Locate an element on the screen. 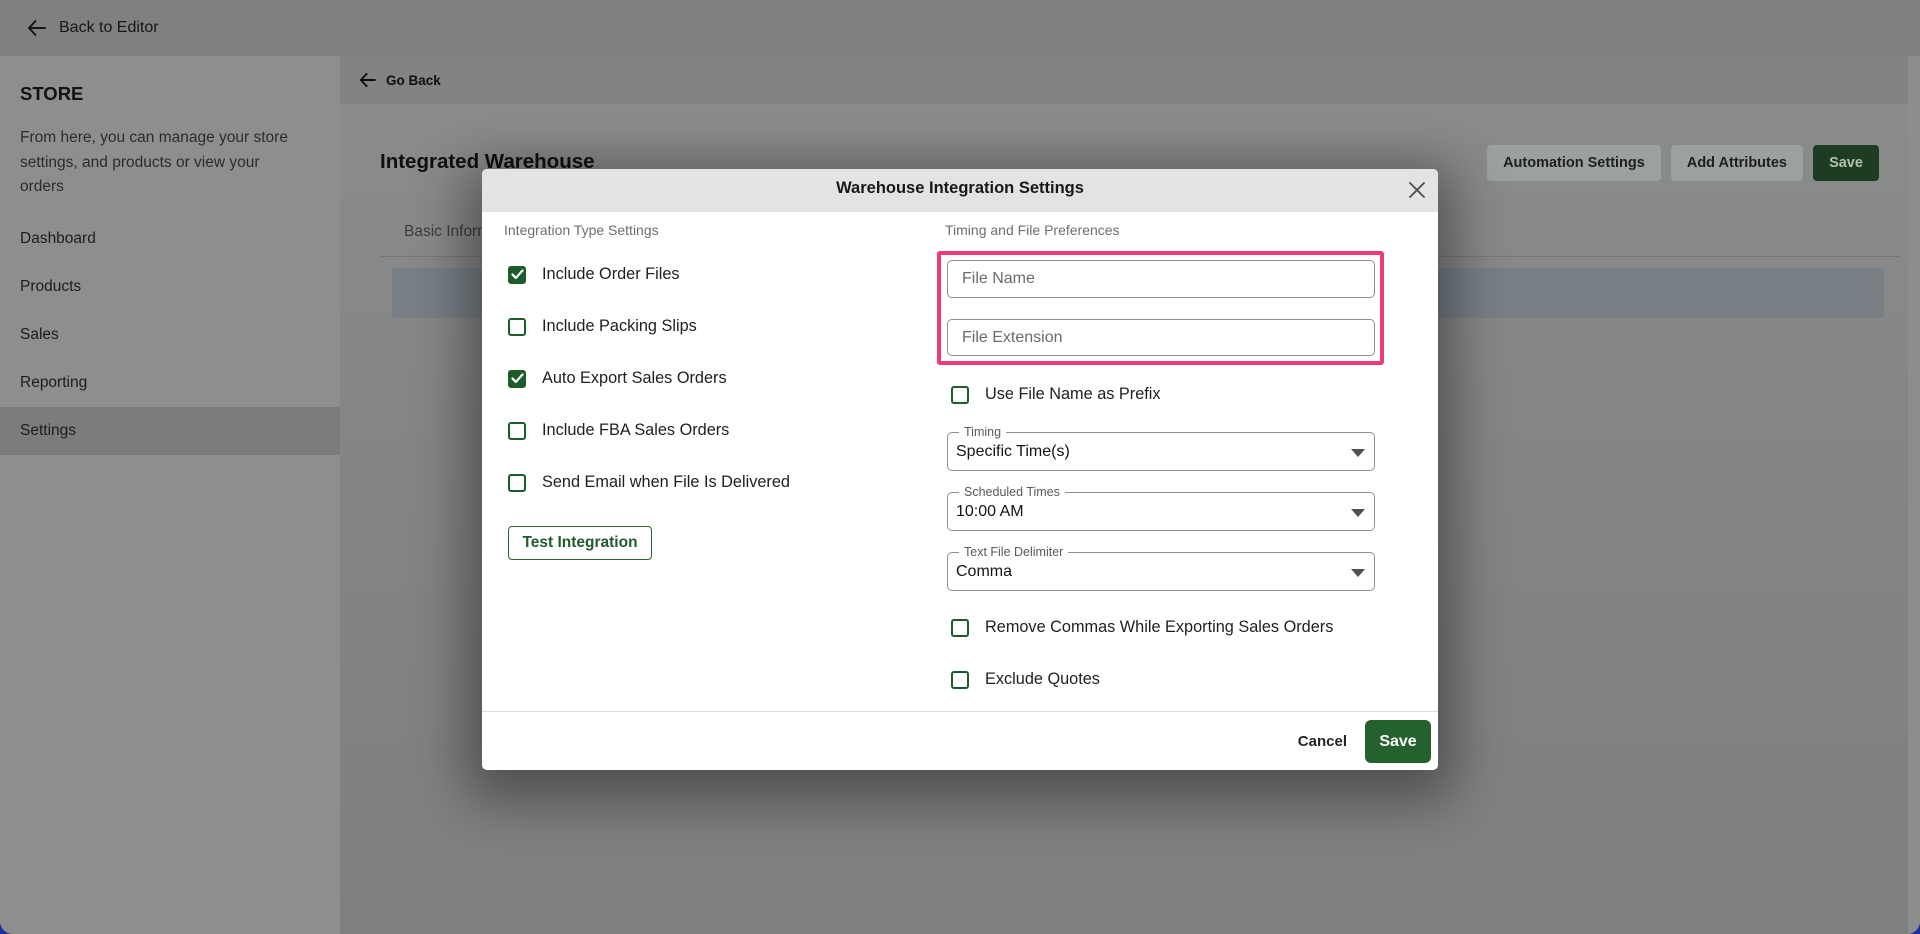 The image size is (1920, 934). select-value: Comma is located at coordinates (984, 571).